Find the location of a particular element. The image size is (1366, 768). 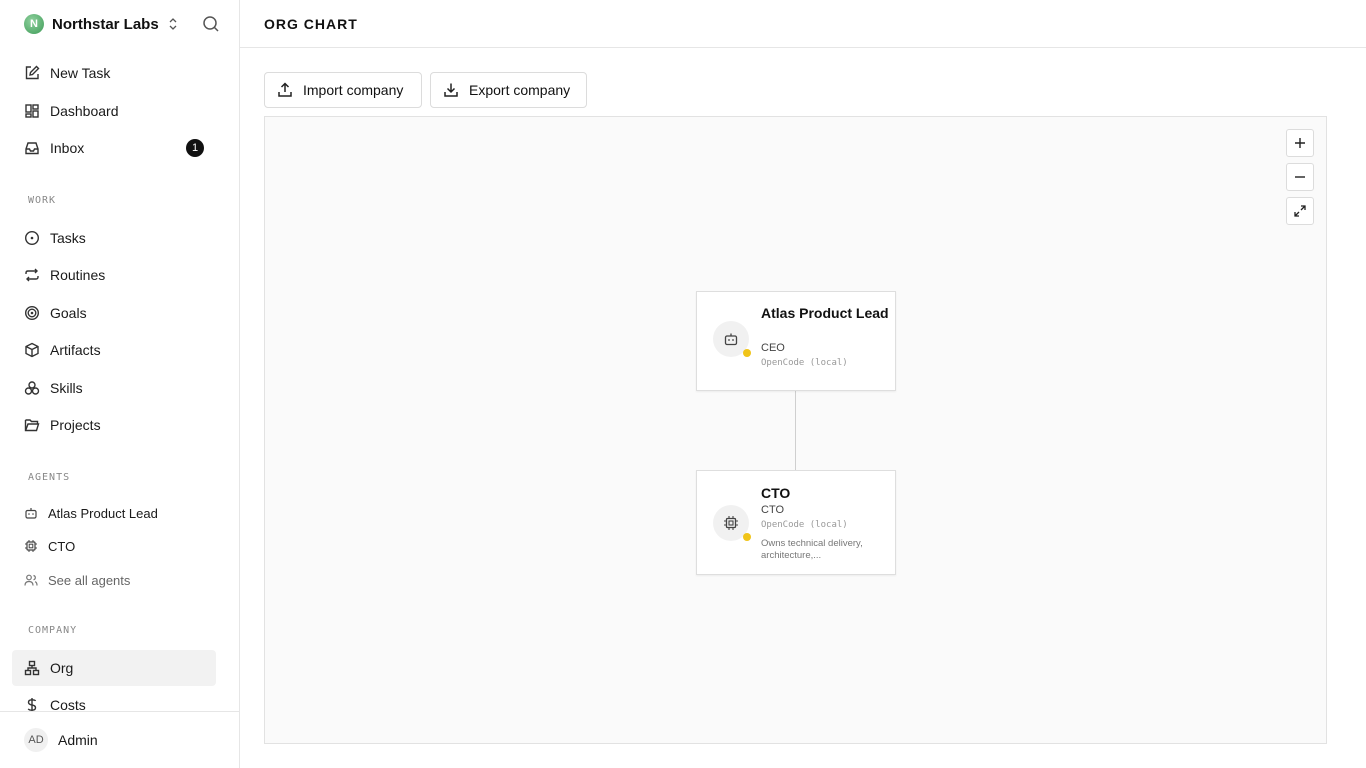

agent-atlas-product-lead: Atlas Product Lead is located at coordinates (114, 513).